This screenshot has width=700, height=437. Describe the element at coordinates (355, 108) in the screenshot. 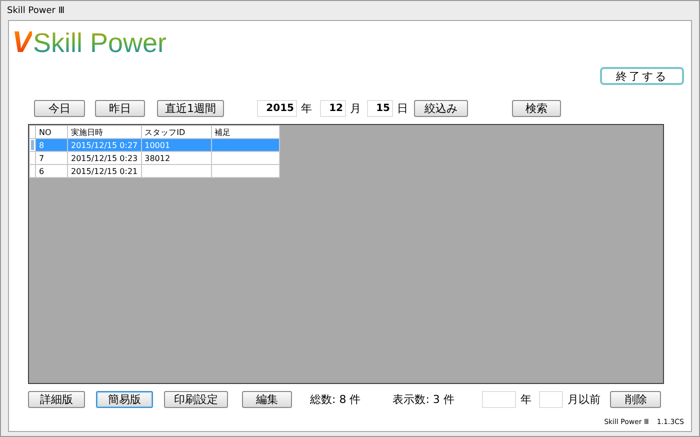

I see `month-label: 月` at that location.